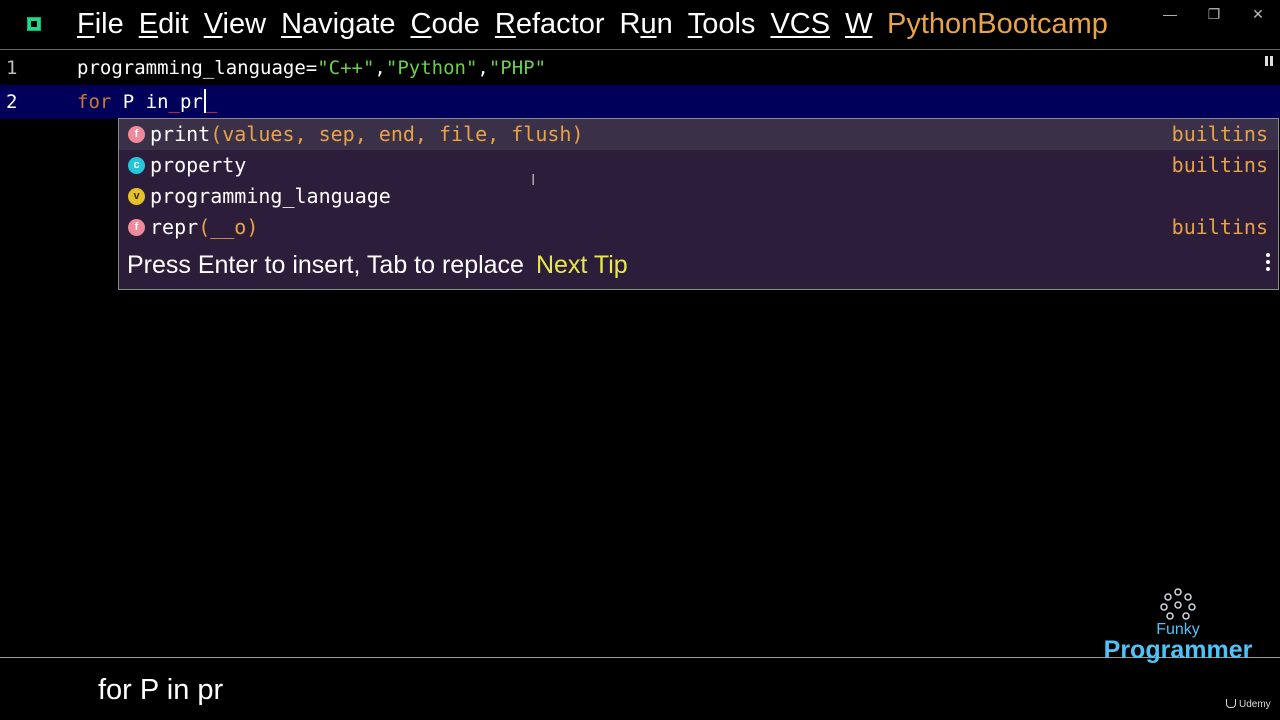 The width and height of the screenshot is (1280, 720). What do you see at coordinates (698, 165) in the screenshot?
I see `completion-item-property: c property builtins` at bounding box center [698, 165].